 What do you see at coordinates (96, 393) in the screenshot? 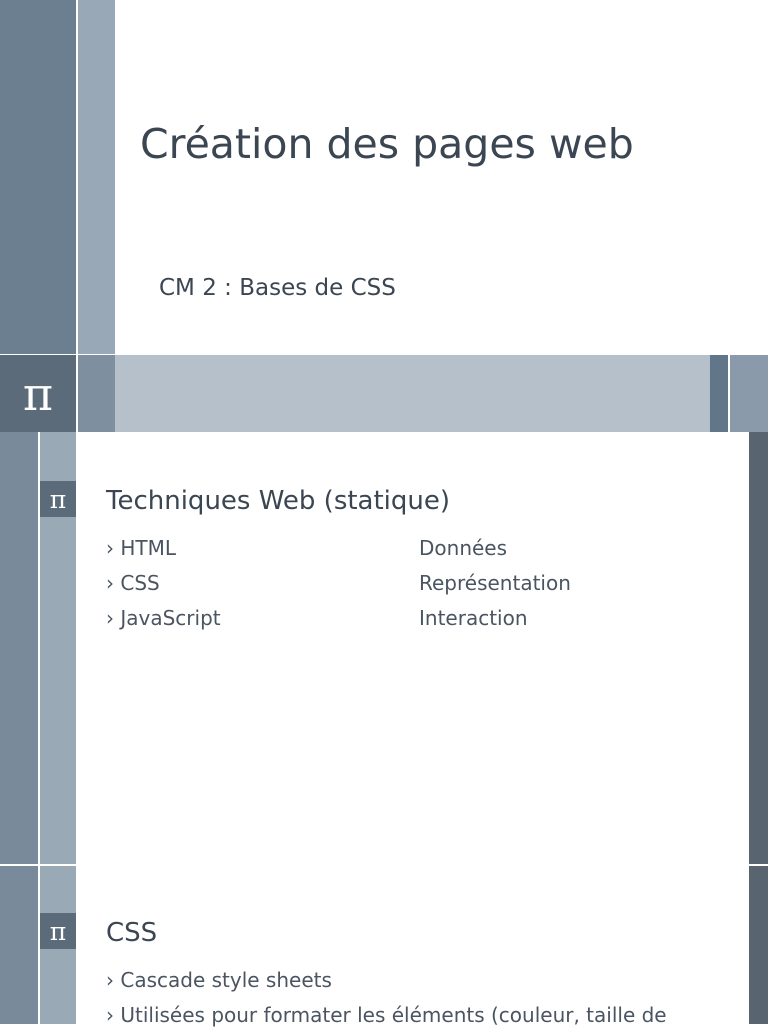
I see `band-block-grey` at bounding box center [96, 393].